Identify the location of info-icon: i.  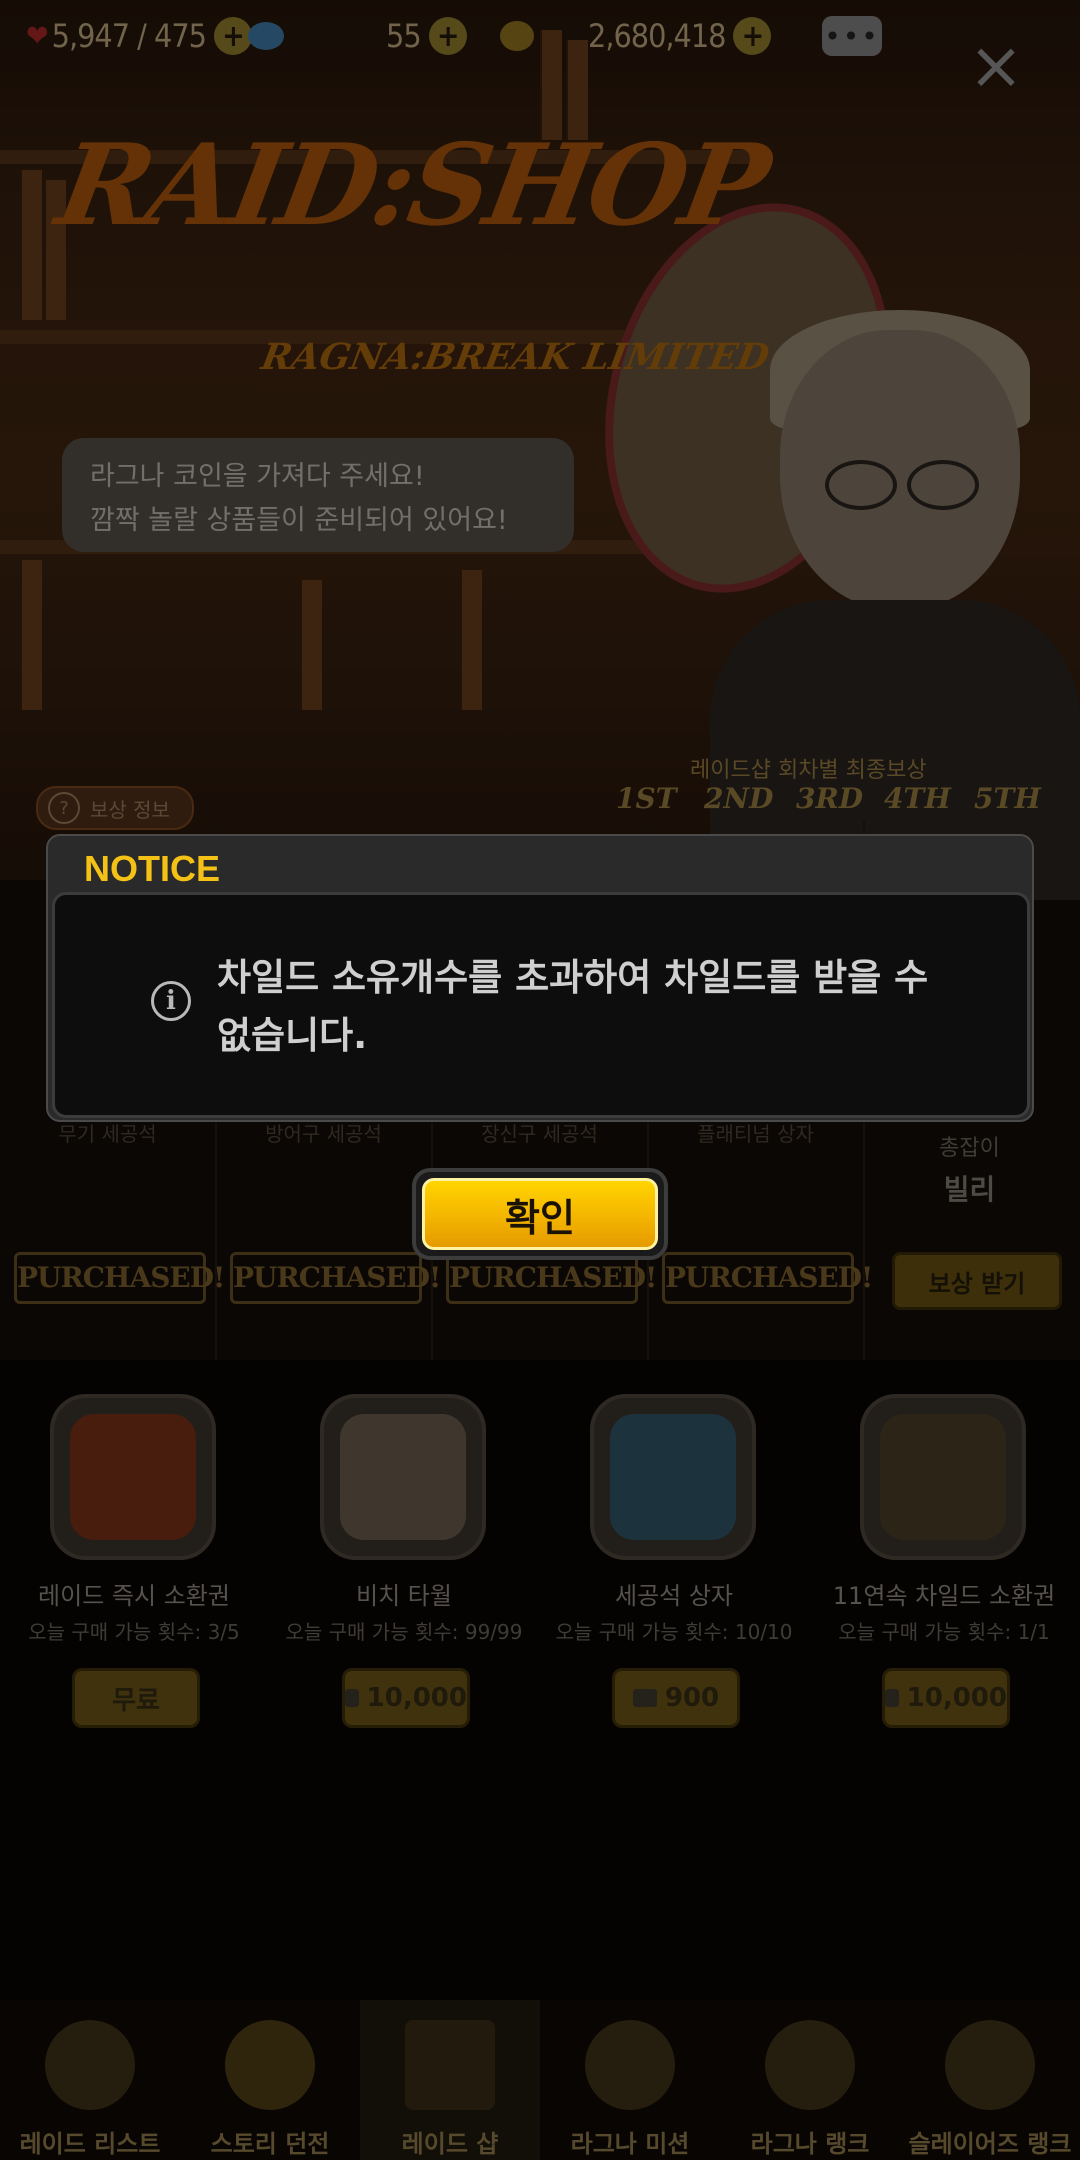
(171, 1001).